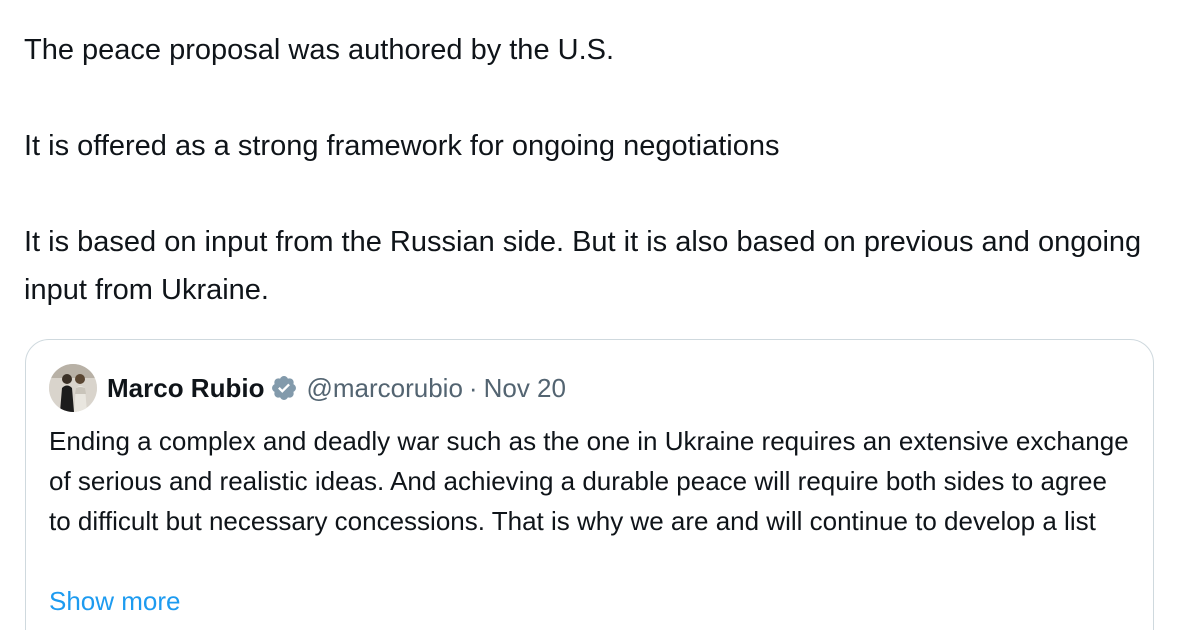  I want to click on show-more-link: Show more, so click(115, 601).